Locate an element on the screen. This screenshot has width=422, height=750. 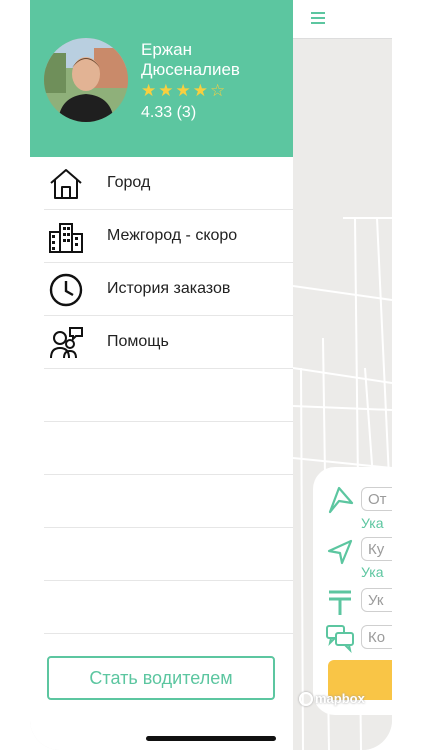
price-input: Ук is located at coordinates (376, 600).